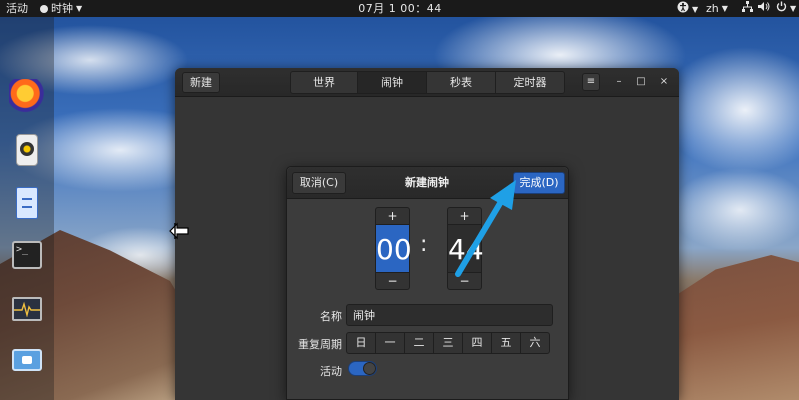 The image size is (799, 400). What do you see at coordinates (687, 9) in the screenshot?
I see `accessibility-icon: ▼` at bounding box center [687, 9].